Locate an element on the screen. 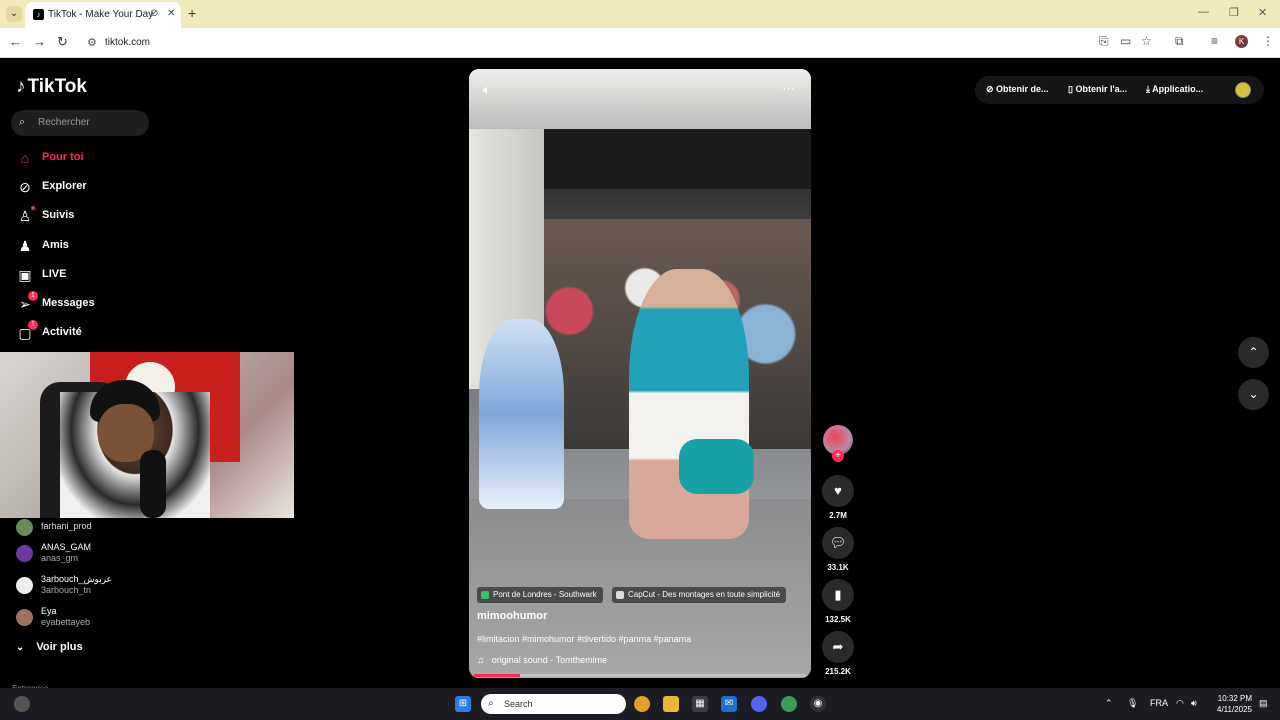  webcam-overlay is located at coordinates (147, 435).